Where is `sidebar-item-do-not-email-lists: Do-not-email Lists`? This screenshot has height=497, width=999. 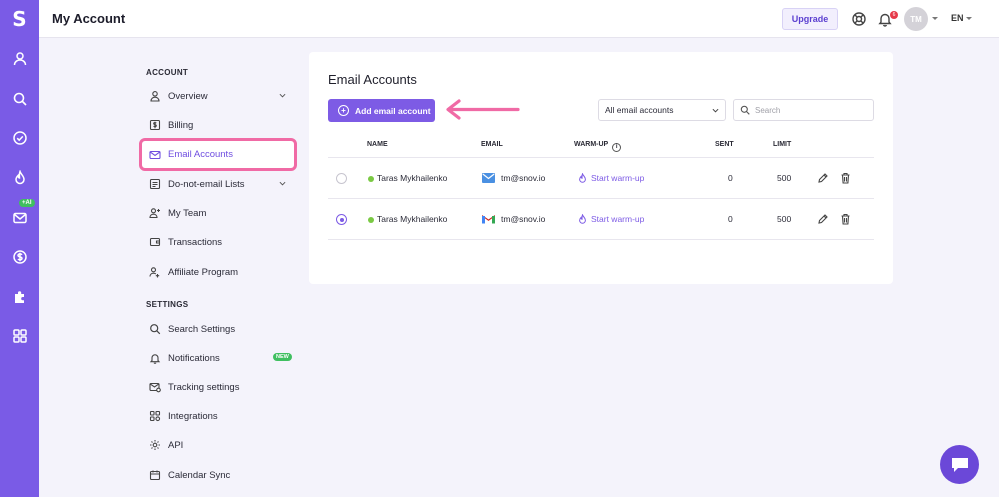 sidebar-item-do-not-email-lists: Do-not-email Lists is located at coordinates (218, 184).